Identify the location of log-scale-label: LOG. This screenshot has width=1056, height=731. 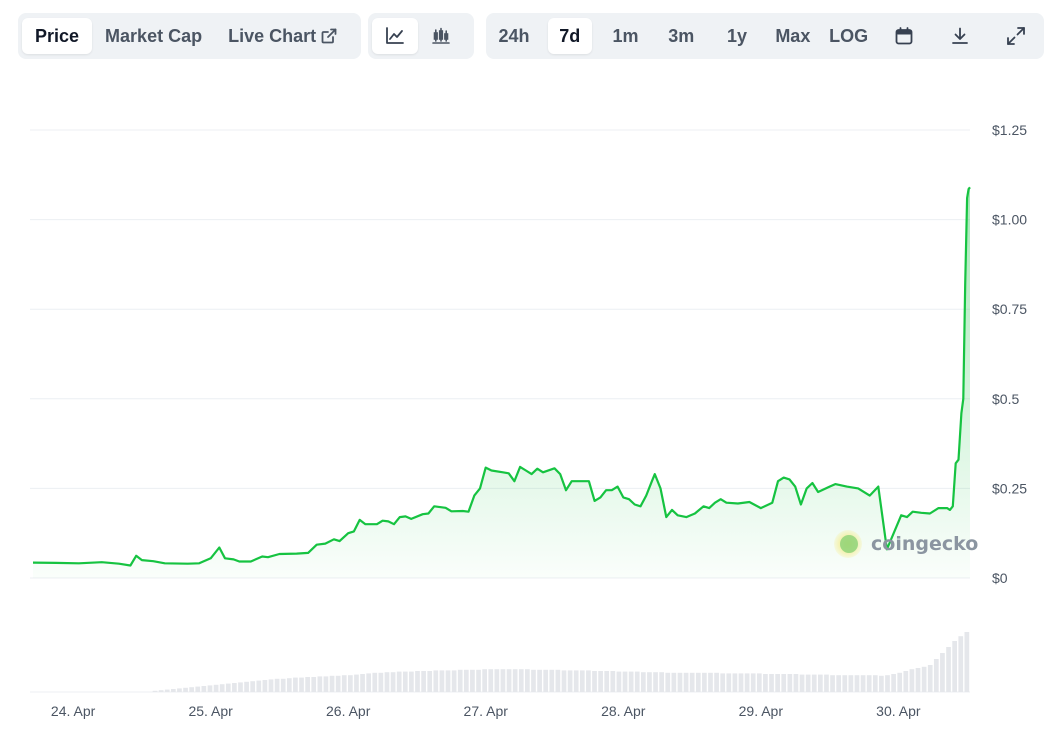
(849, 35).